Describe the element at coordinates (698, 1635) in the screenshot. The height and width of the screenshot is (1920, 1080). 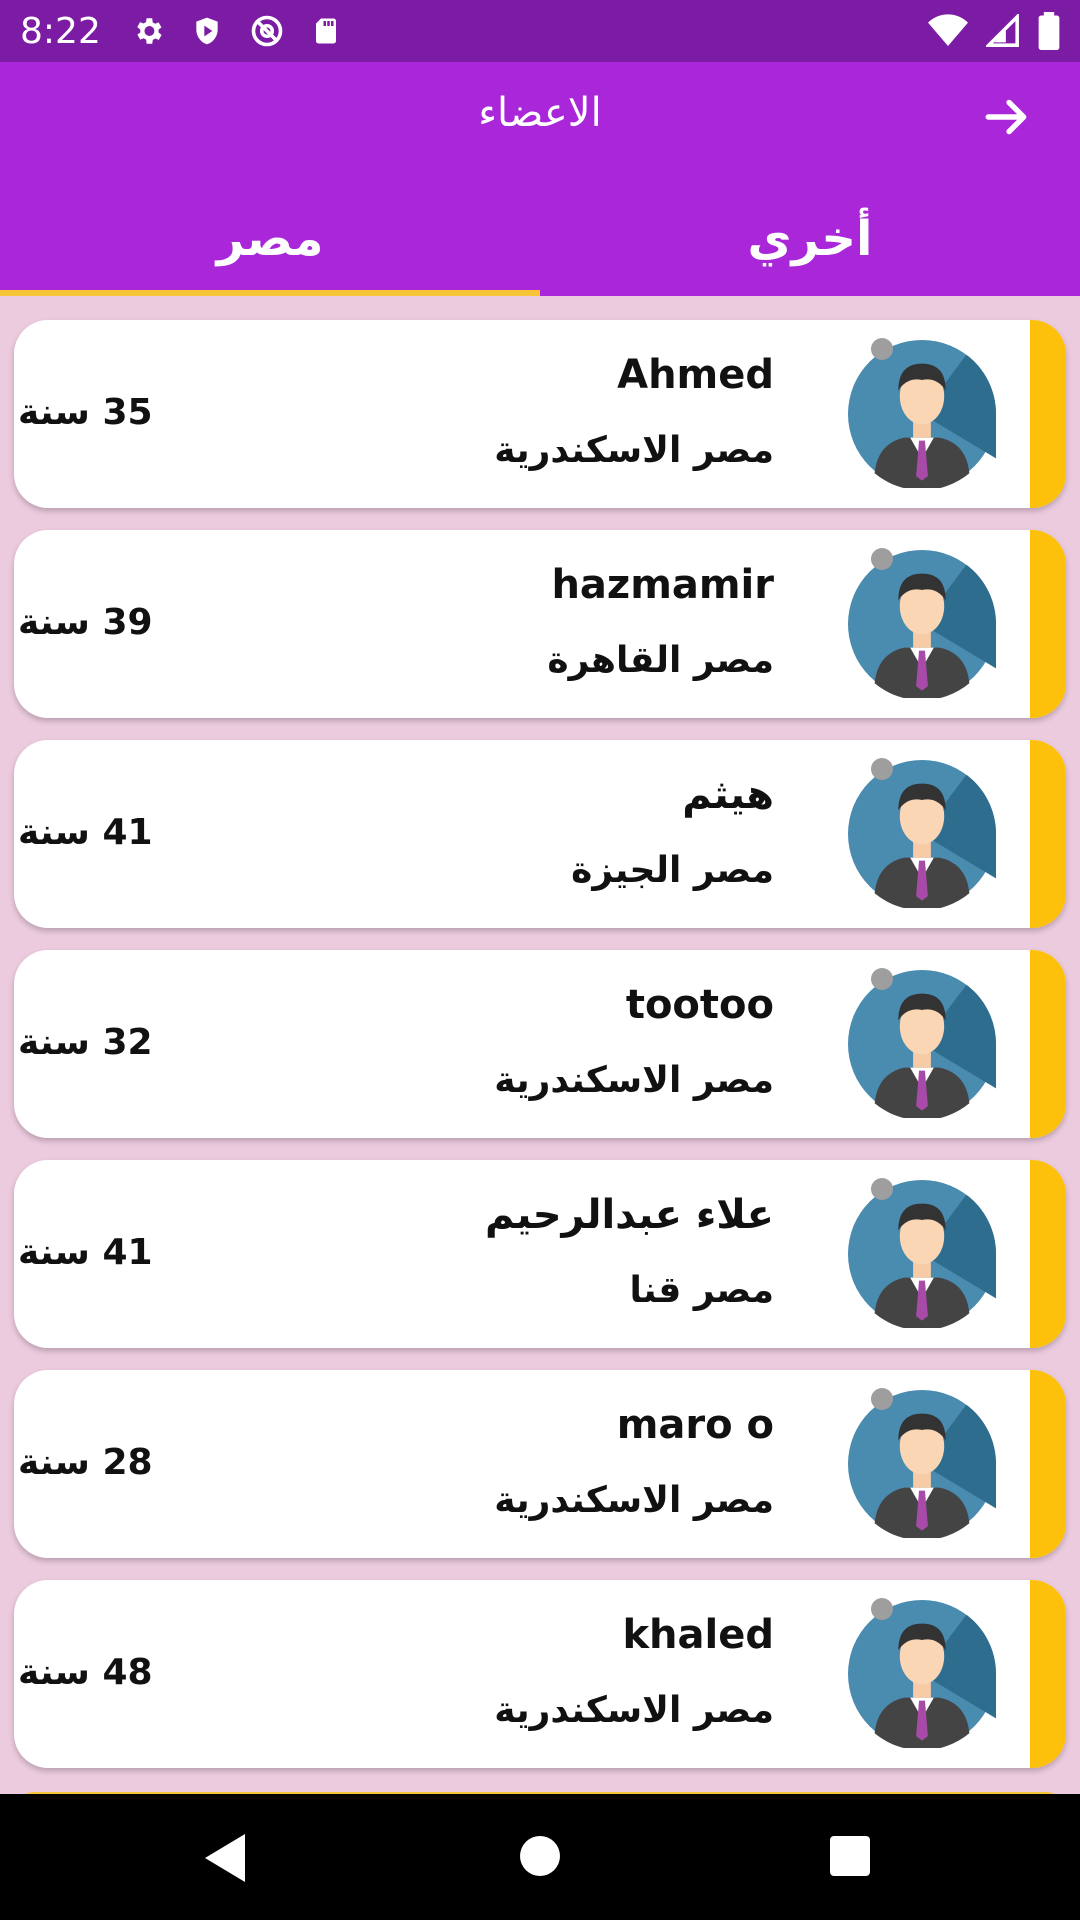
I see `member-name: khaled` at that location.